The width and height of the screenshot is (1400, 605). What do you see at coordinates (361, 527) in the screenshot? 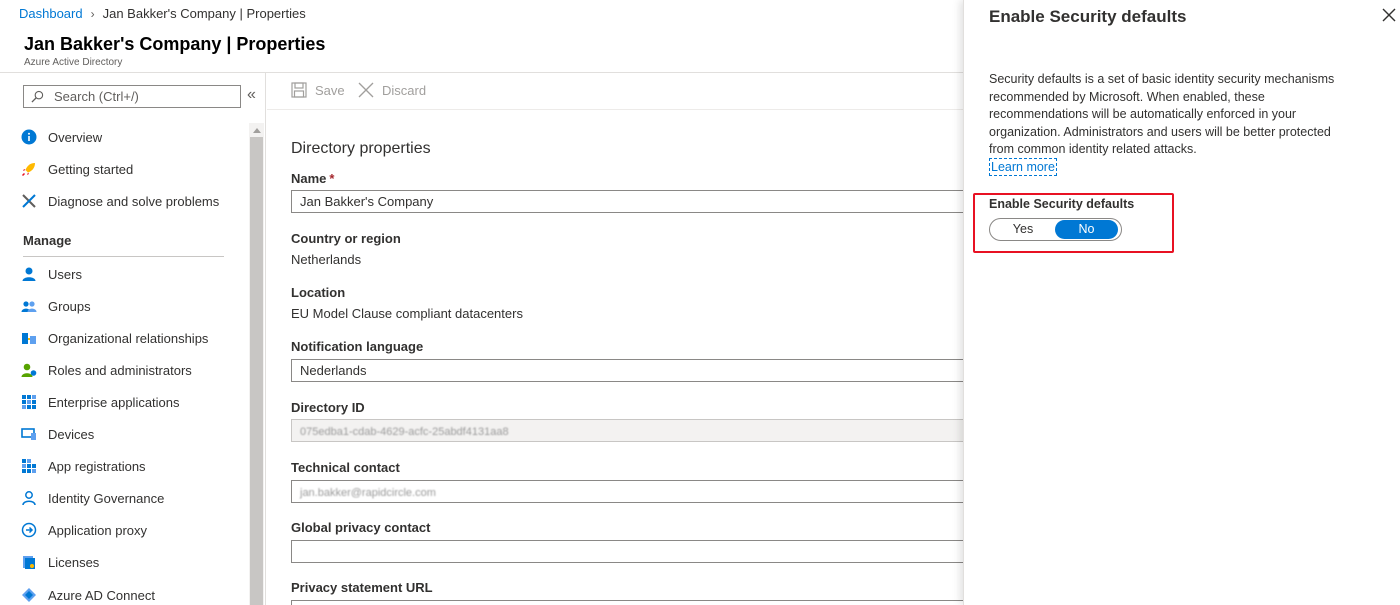
I see `global-privacy-contact-label: Global privacy contact` at bounding box center [361, 527].